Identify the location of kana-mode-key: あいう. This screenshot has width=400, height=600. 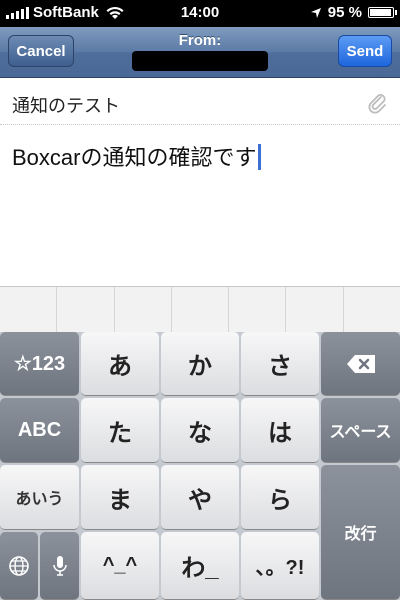
(39, 497).